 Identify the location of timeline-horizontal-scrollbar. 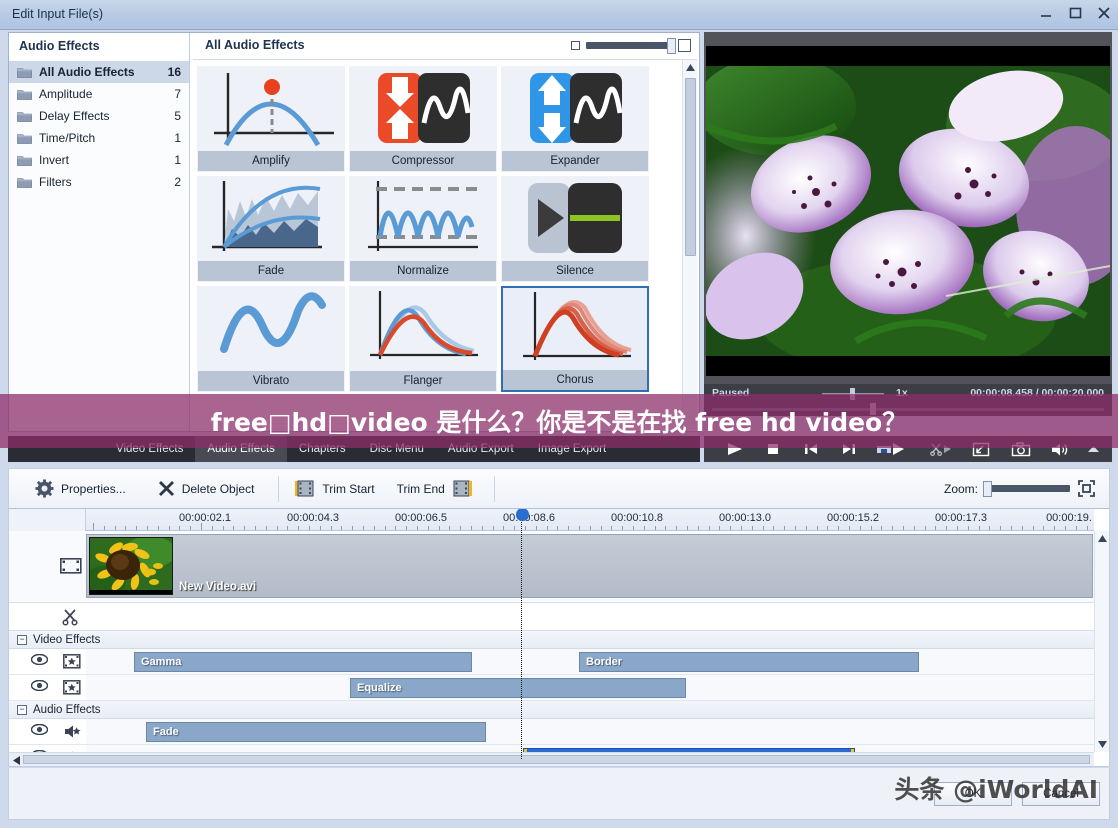
(551, 759).